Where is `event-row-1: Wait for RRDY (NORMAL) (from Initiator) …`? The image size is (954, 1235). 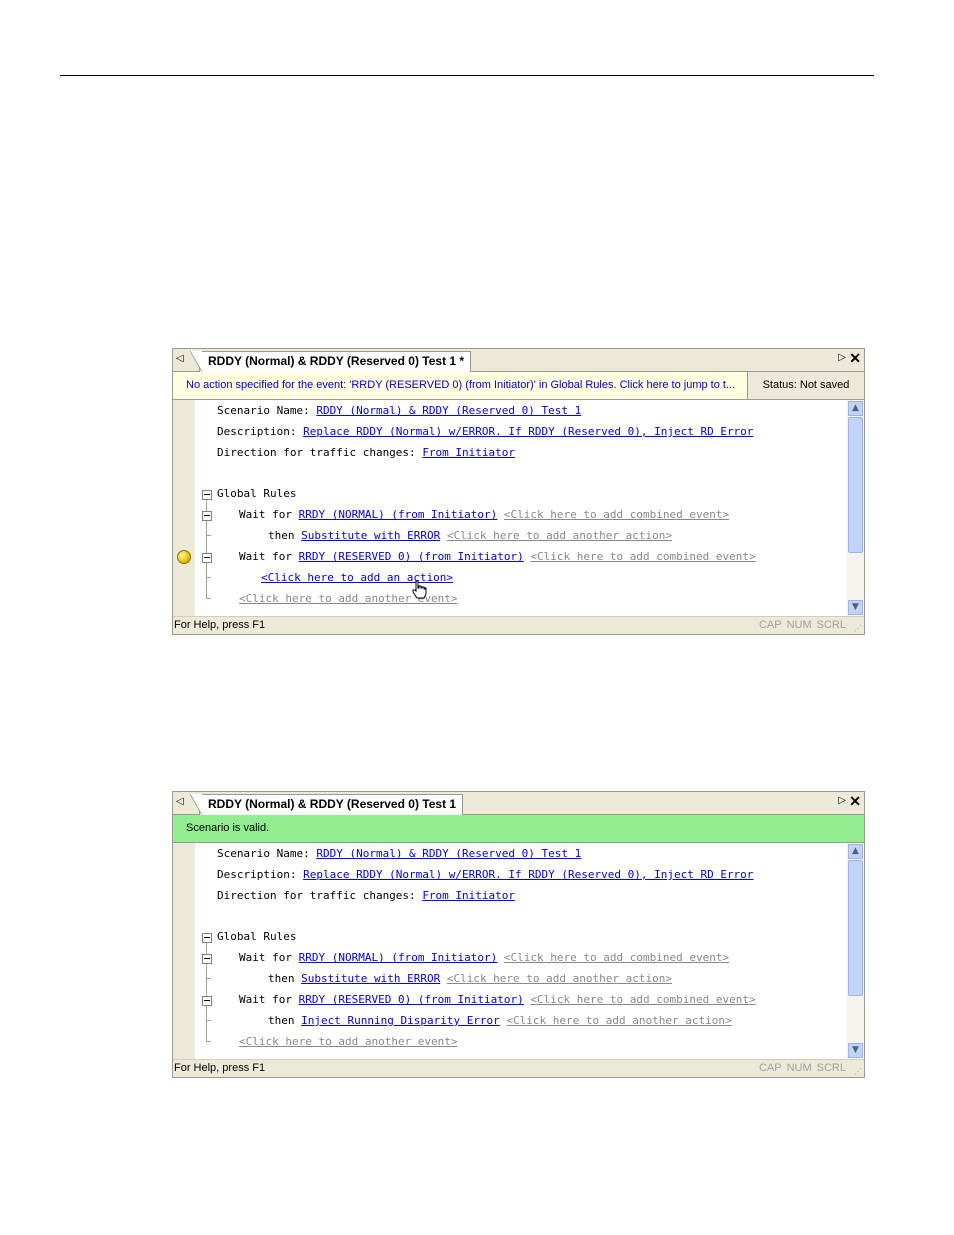
event-row-1: Wait for RRDY (NORMAL) (from Initiator) … is located at coordinates (484, 957).